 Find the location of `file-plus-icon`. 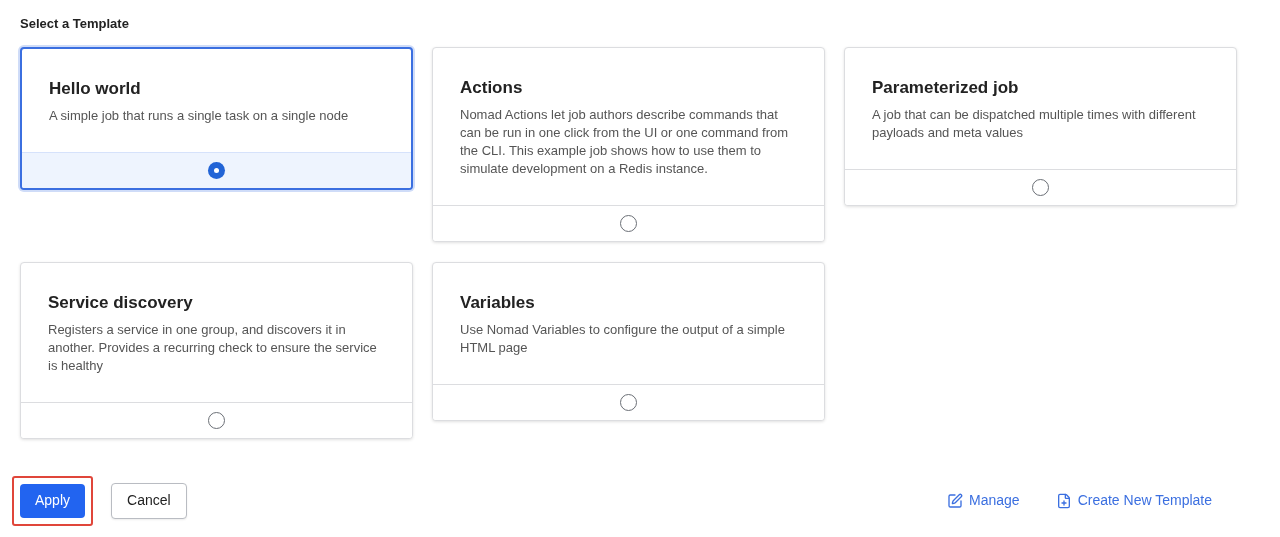

file-plus-icon is located at coordinates (1063, 500).